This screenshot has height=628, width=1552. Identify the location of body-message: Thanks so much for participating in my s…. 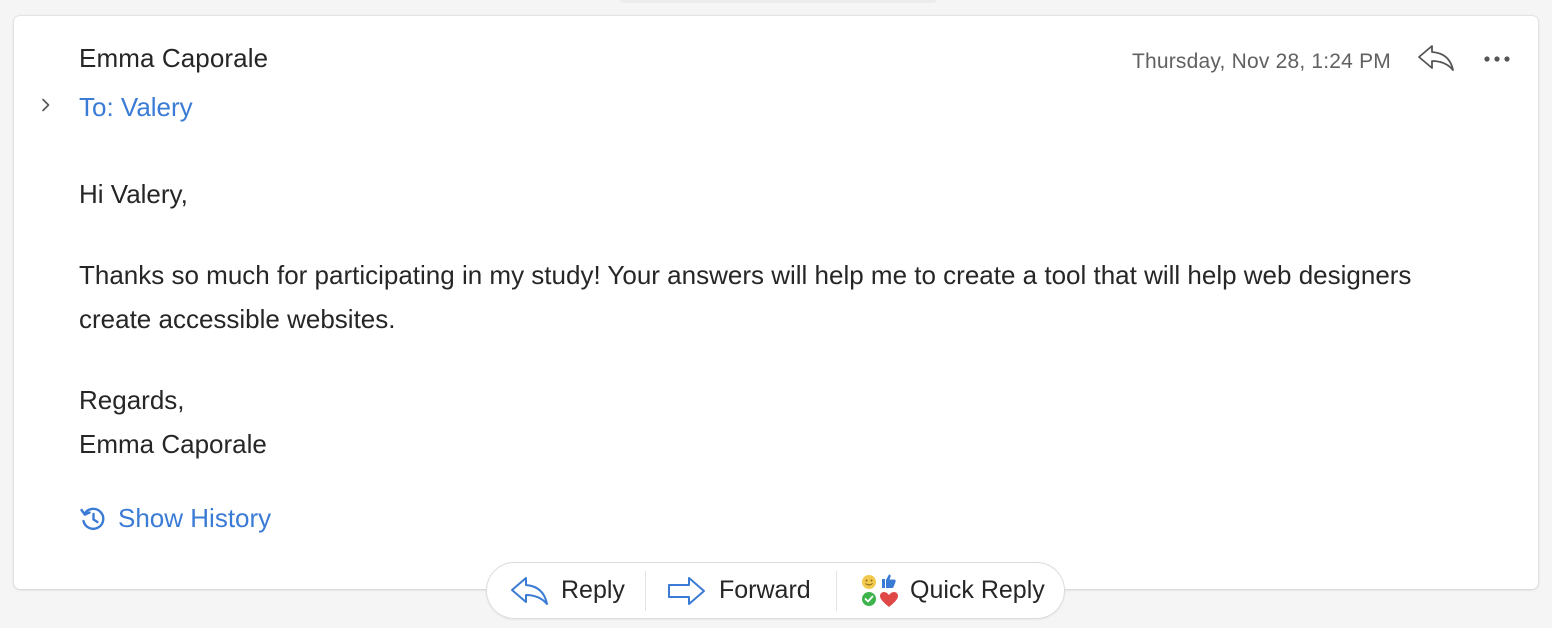
(745, 297).